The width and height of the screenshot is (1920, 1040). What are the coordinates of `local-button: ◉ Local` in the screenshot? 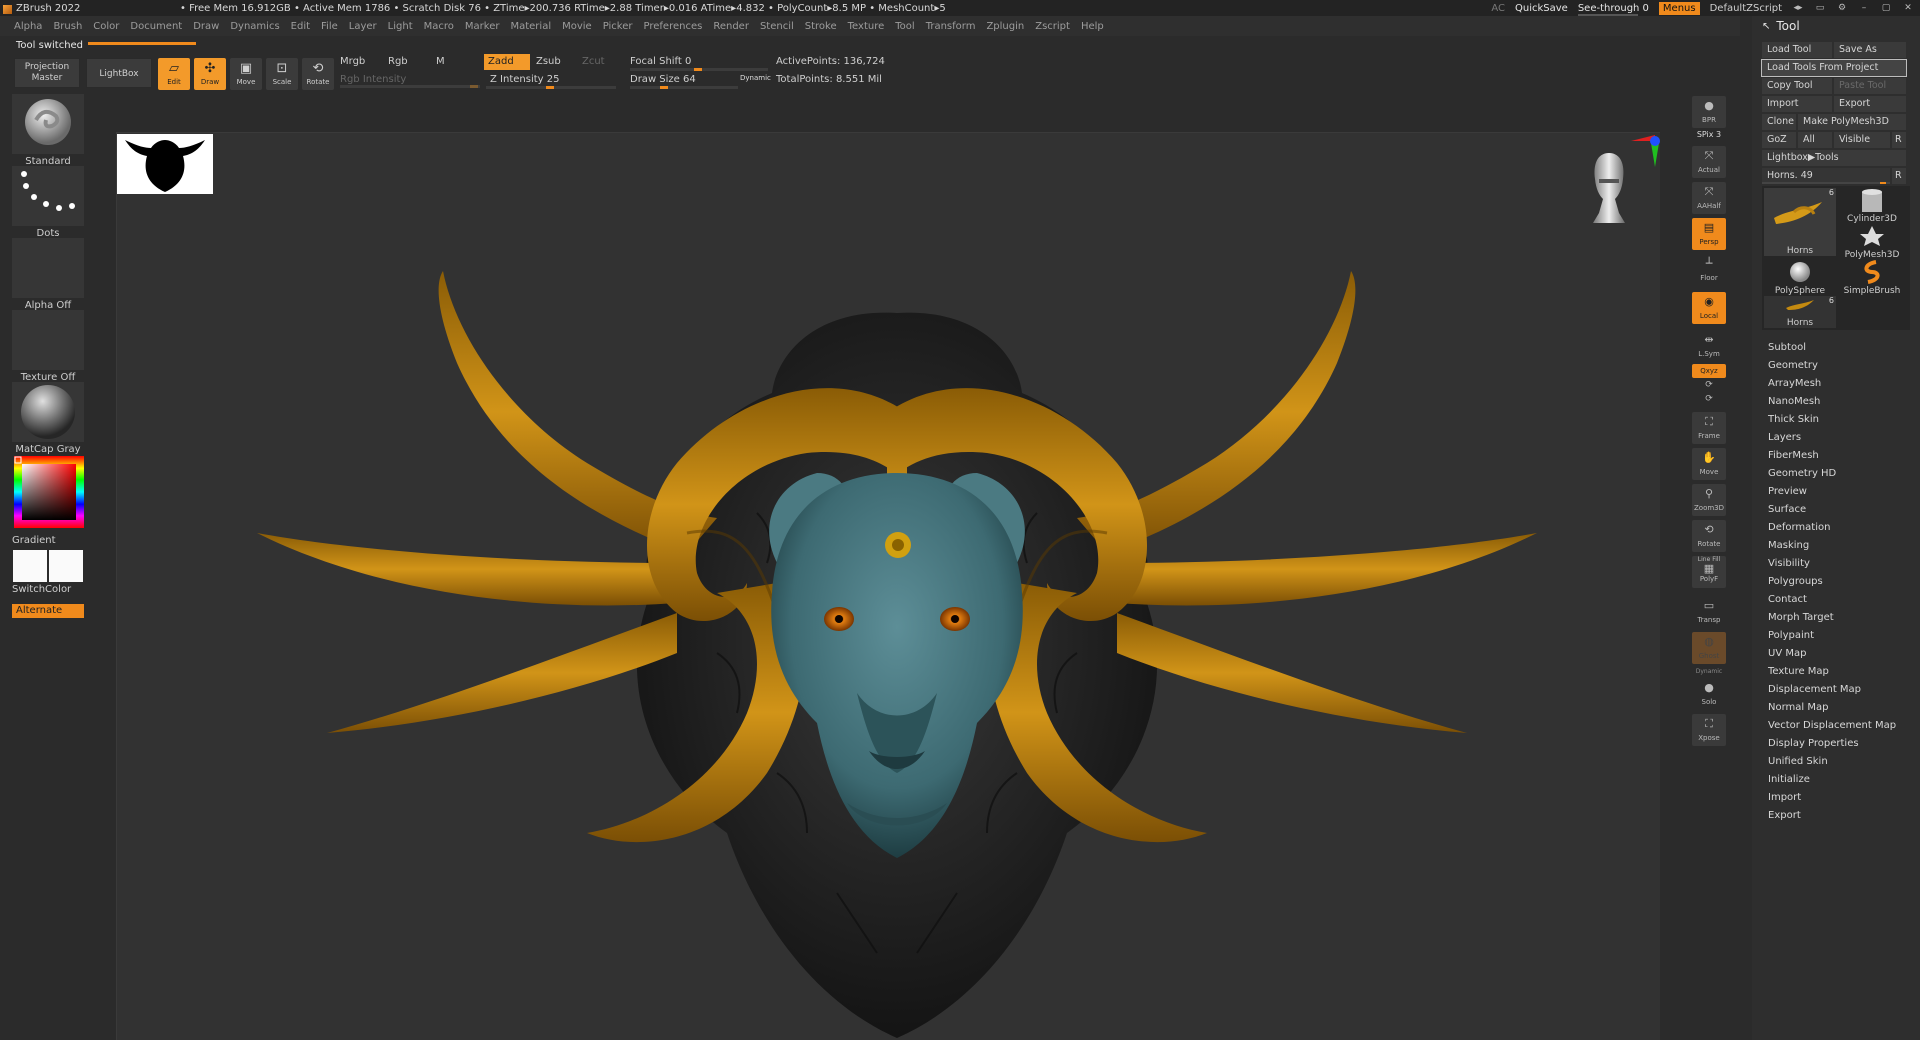 It's located at (1709, 308).